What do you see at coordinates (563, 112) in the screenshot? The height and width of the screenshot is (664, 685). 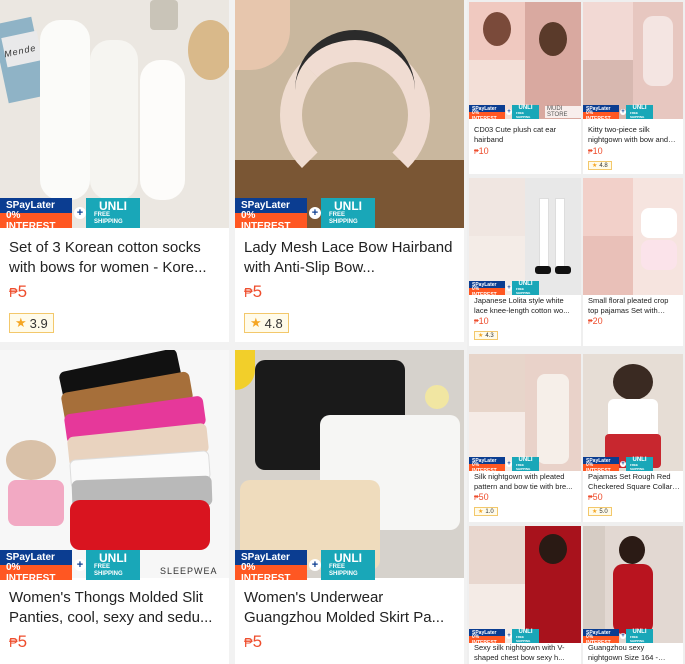 I see `image-store-text: MUDI STORE` at bounding box center [563, 112].